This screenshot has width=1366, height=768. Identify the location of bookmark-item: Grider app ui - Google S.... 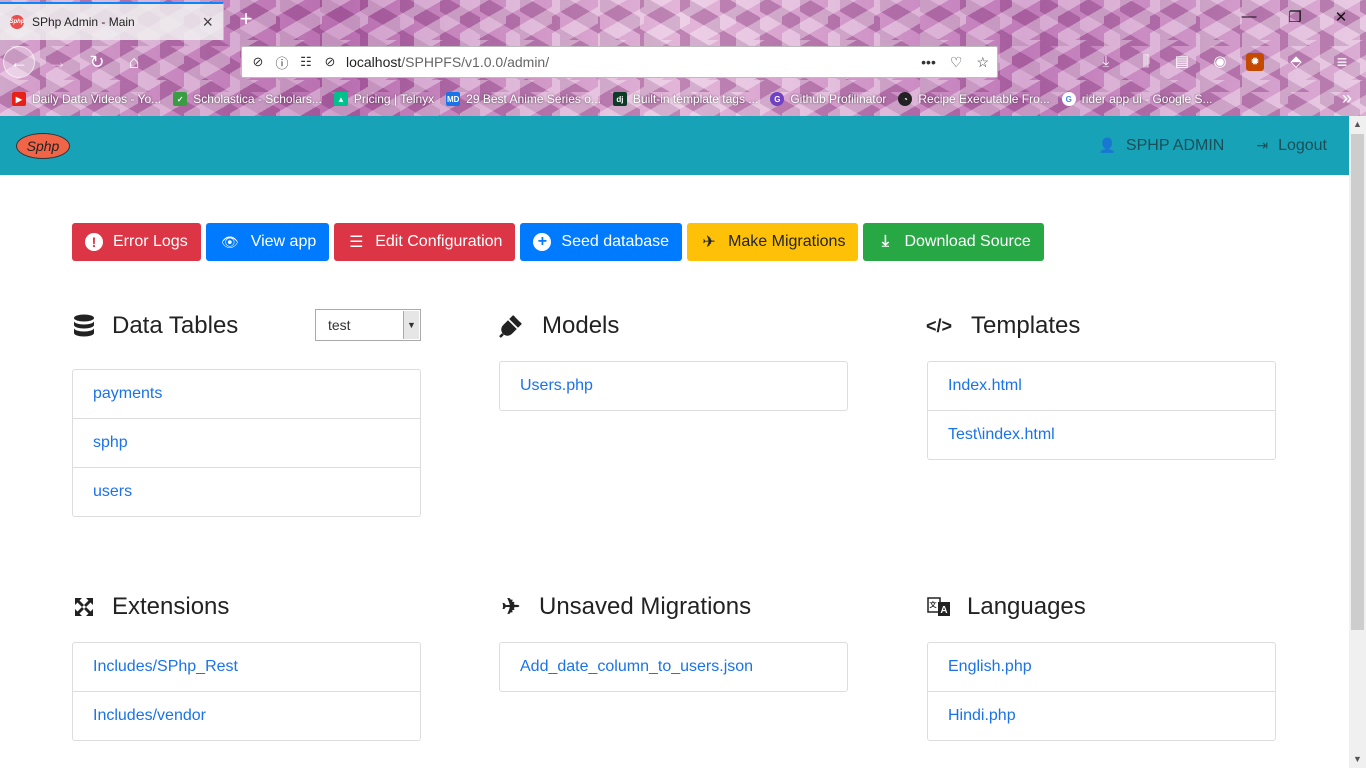
(1137, 99).